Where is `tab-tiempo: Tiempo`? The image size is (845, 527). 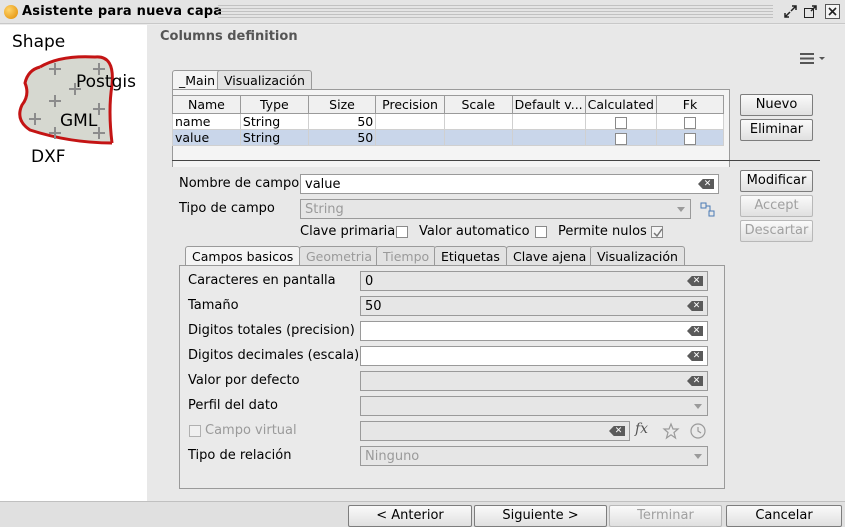
tab-tiempo: Tiempo is located at coordinates (406, 256).